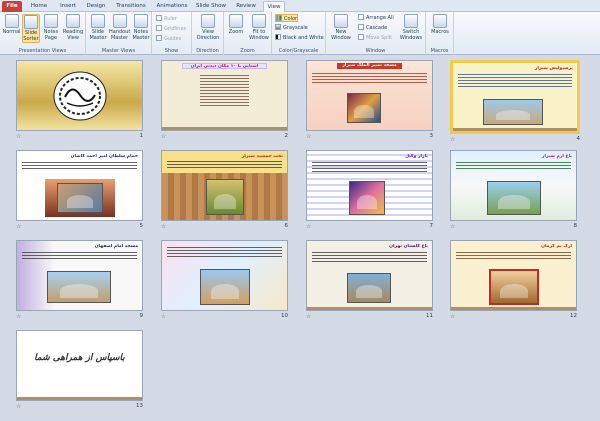  Describe the element at coordinates (376, 18) in the screenshot. I see `arrange-all-button: Arrange All` at that location.